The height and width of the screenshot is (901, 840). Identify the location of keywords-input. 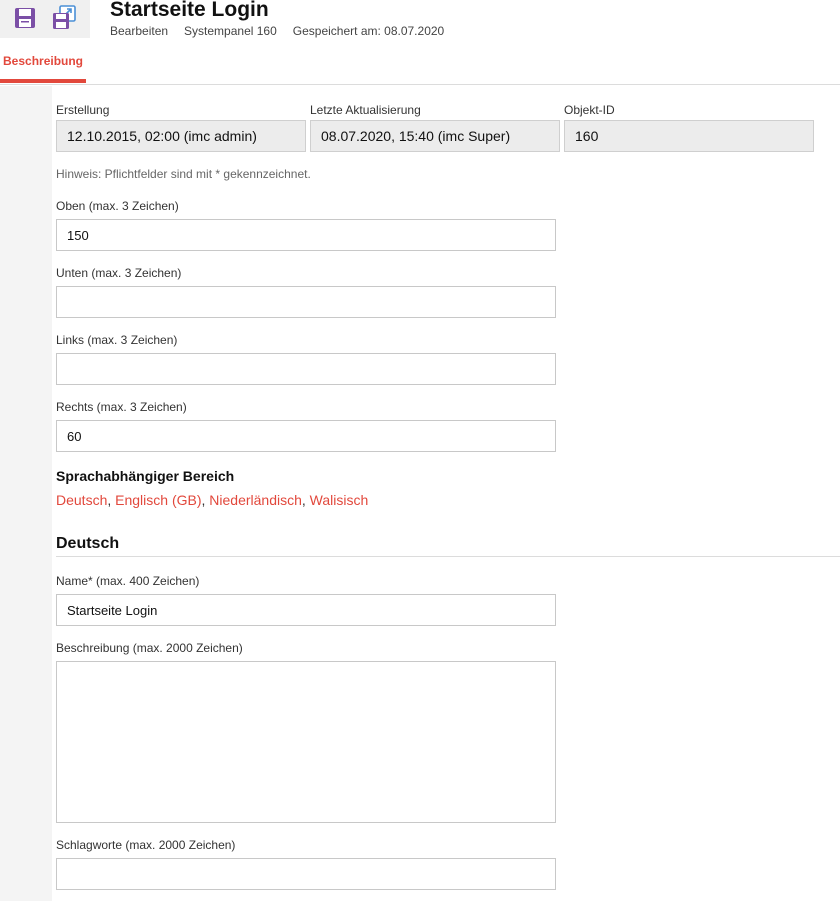
(306, 874).